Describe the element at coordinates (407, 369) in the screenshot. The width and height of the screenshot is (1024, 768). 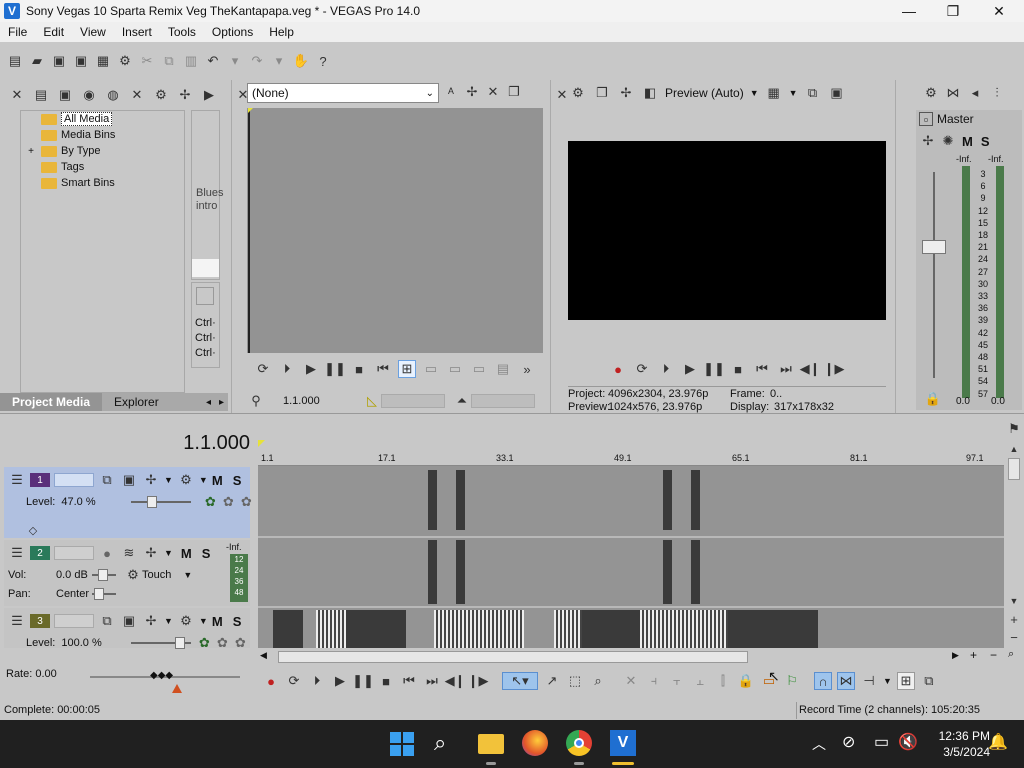
I see `add-to-timeline-icon: ⊞` at that location.